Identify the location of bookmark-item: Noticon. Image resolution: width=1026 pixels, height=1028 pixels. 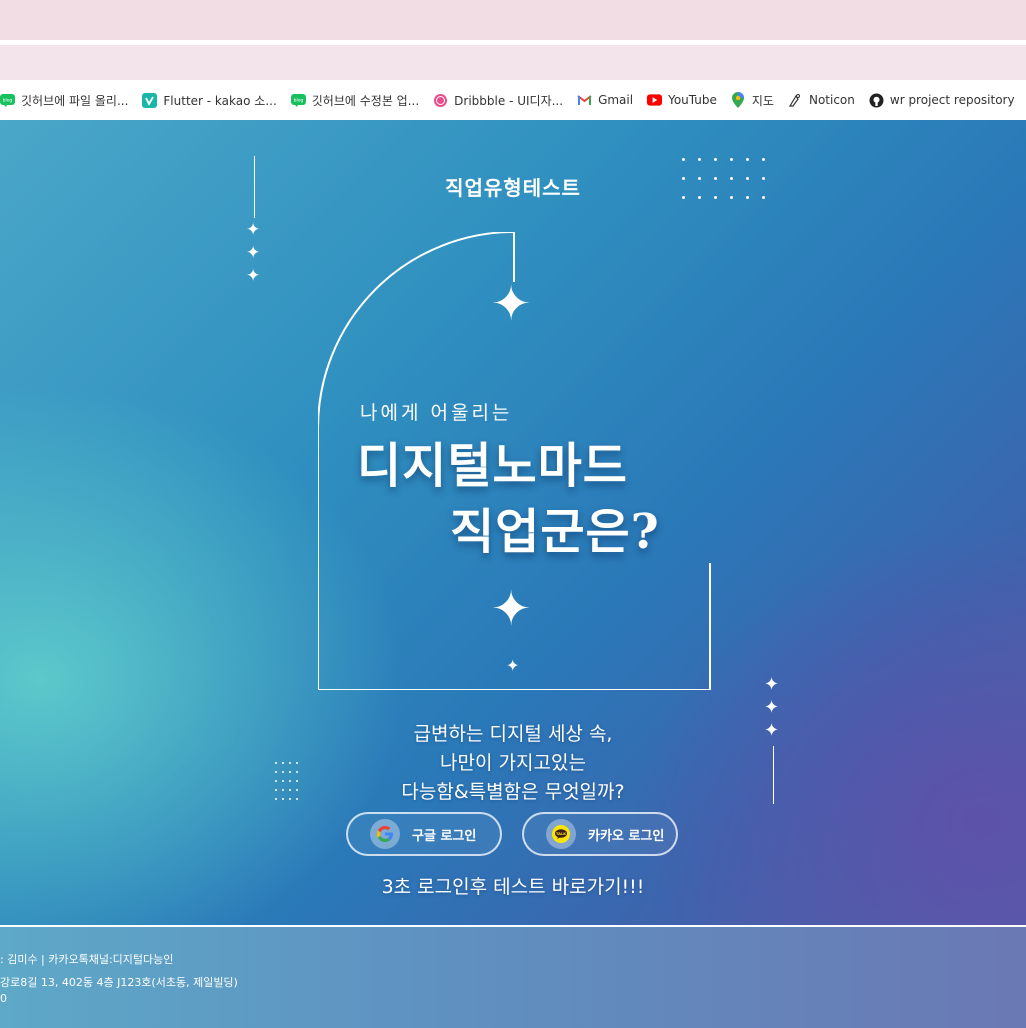
(821, 100).